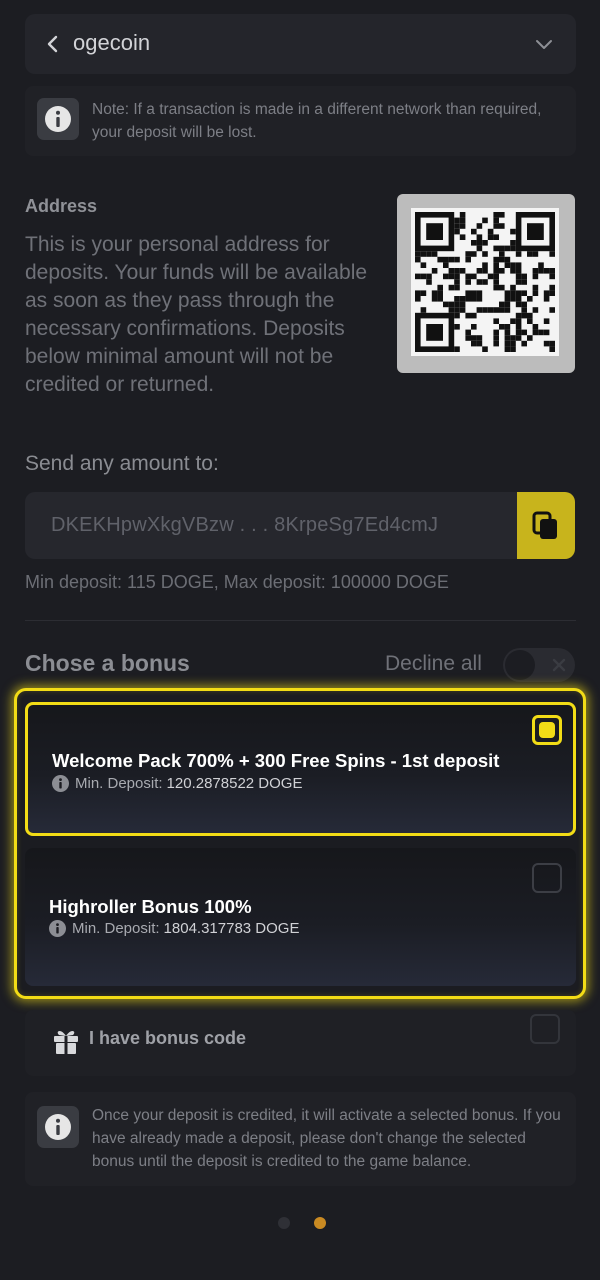 Image resolution: width=600 pixels, height=1280 pixels. I want to click on toggle-knob, so click(520, 665).